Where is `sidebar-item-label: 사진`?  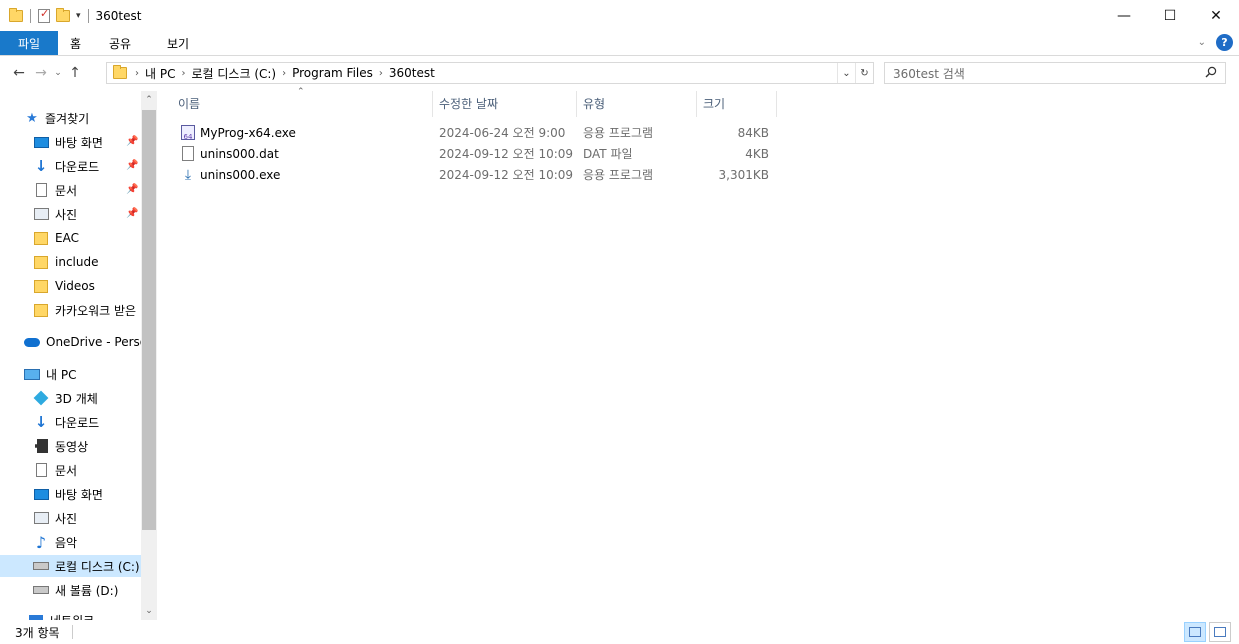
sidebar-item-label: 사진 is located at coordinates (66, 214).